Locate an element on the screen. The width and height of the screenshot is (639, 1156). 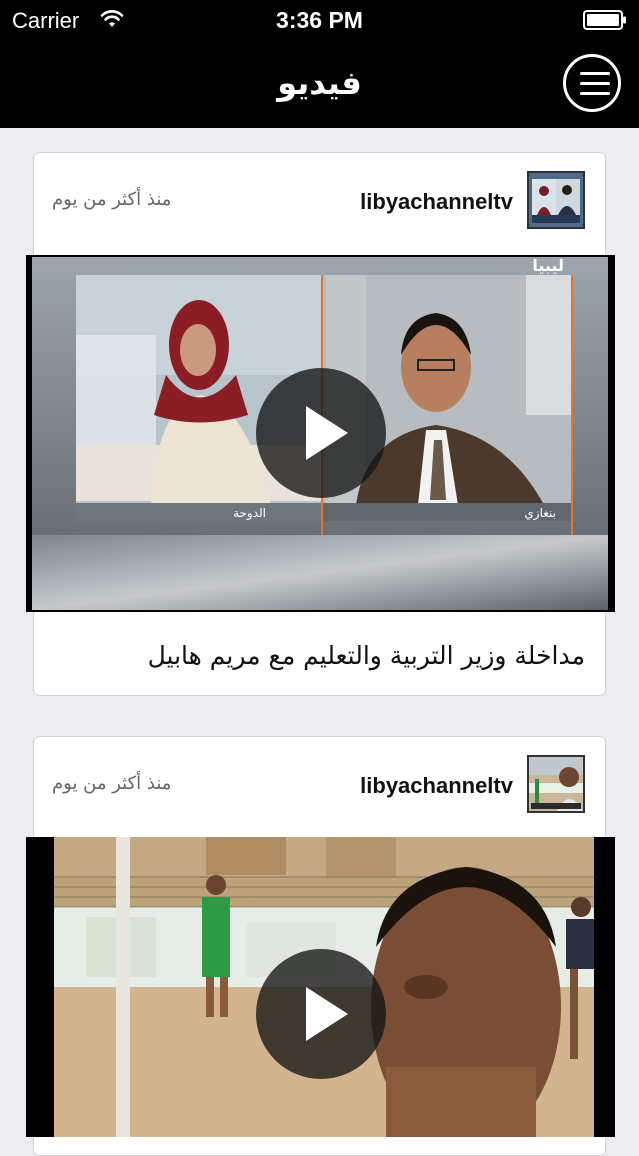
hamburger-menu-icon is located at coordinates (592, 83).